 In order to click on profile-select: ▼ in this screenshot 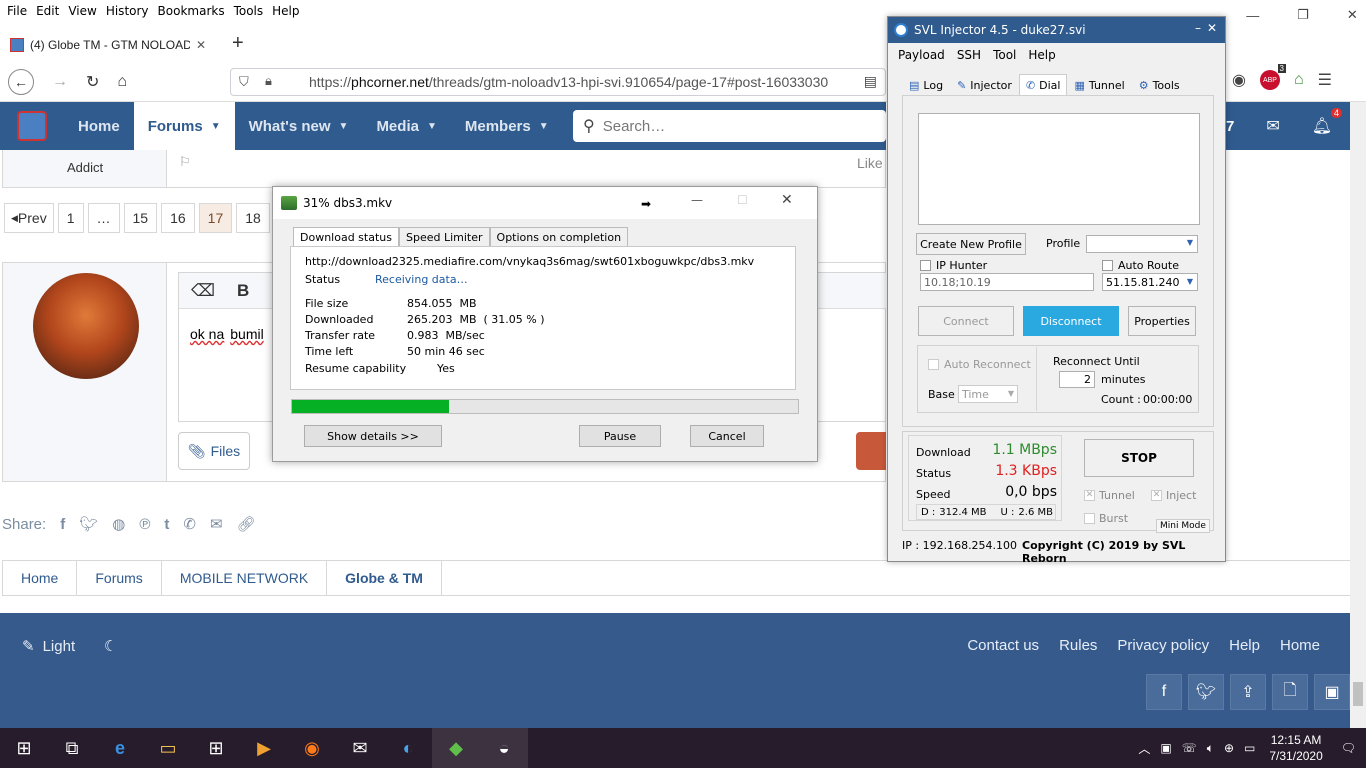, I will do `click(1142, 244)`.